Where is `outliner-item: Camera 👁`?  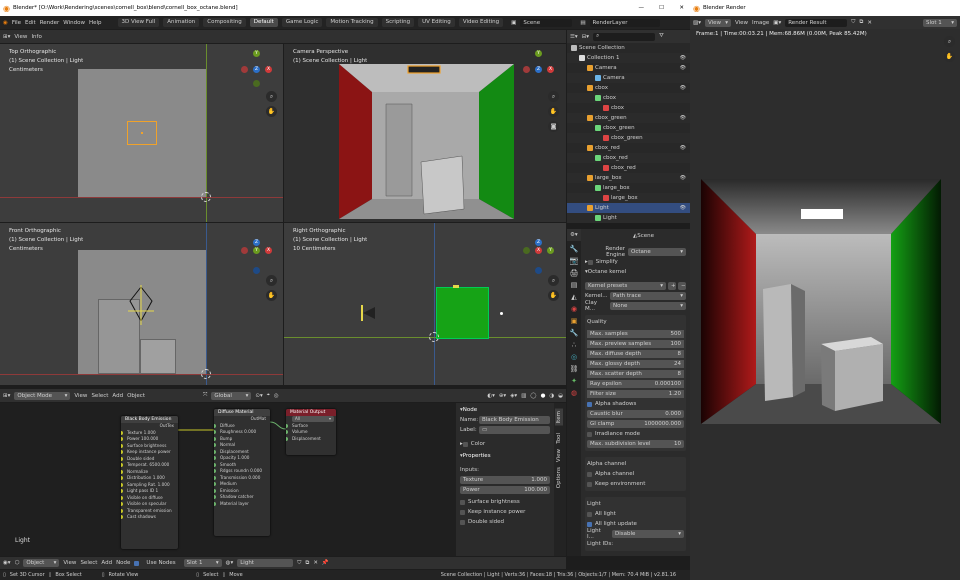 outliner-item: Camera 👁 is located at coordinates (628, 68).